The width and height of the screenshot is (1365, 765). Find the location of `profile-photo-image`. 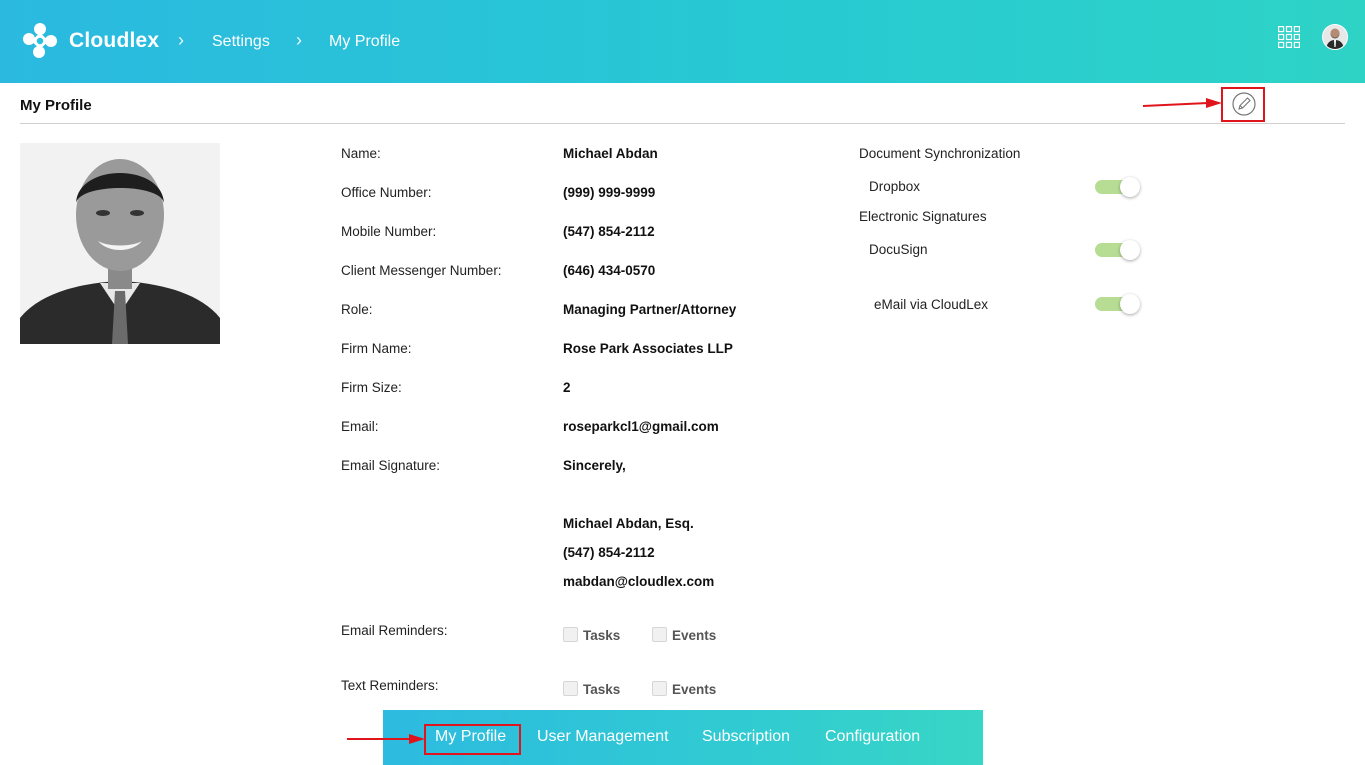

profile-photo-image is located at coordinates (120, 243).